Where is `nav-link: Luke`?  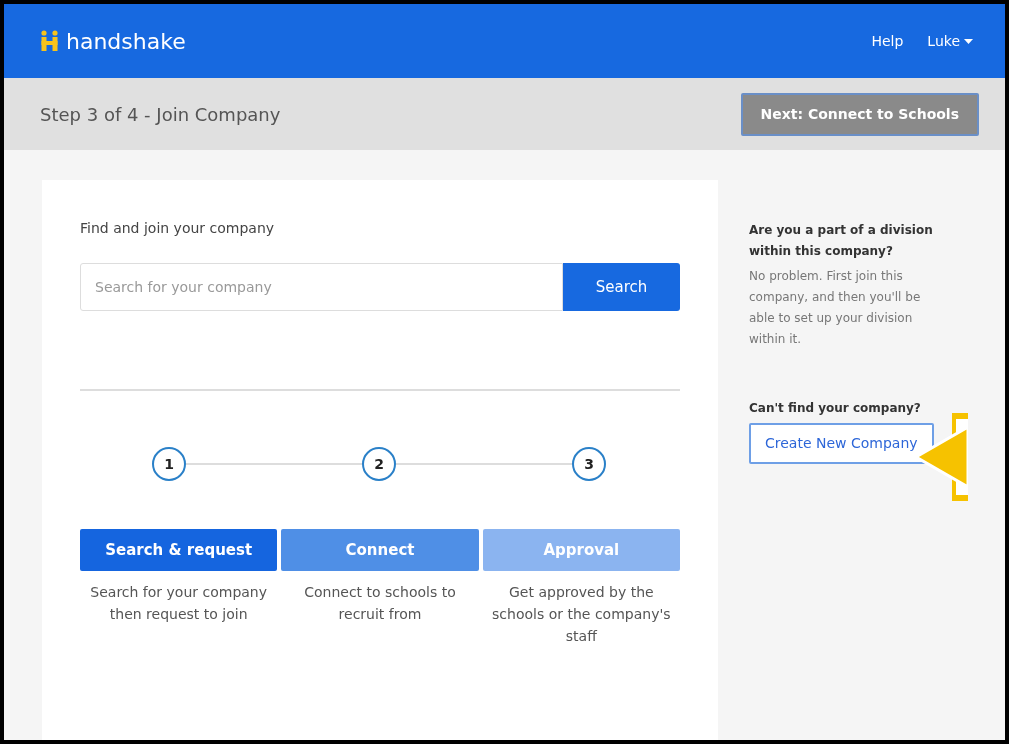 nav-link: Luke is located at coordinates (950, 41).